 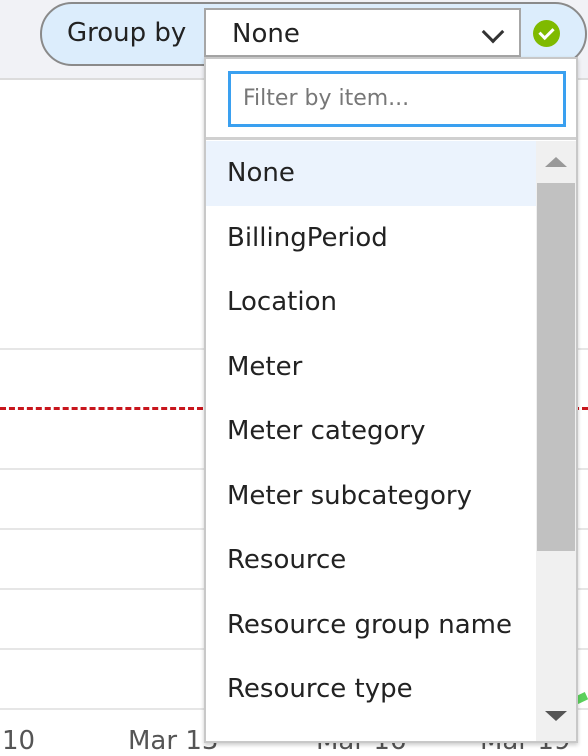 I want to click on option-location: Location, so click(x=371, y=302).